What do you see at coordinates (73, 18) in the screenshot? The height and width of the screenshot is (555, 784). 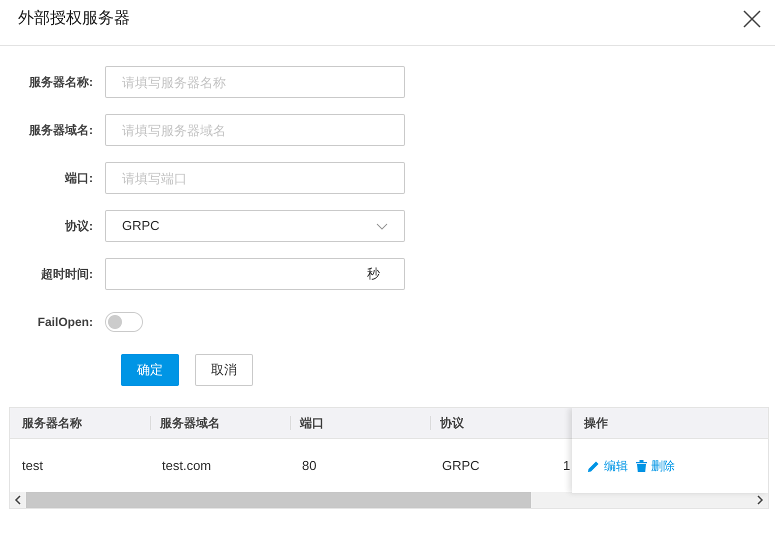 I see `dialog-title: 外部授权服务器` at bounding box center [73, 18].